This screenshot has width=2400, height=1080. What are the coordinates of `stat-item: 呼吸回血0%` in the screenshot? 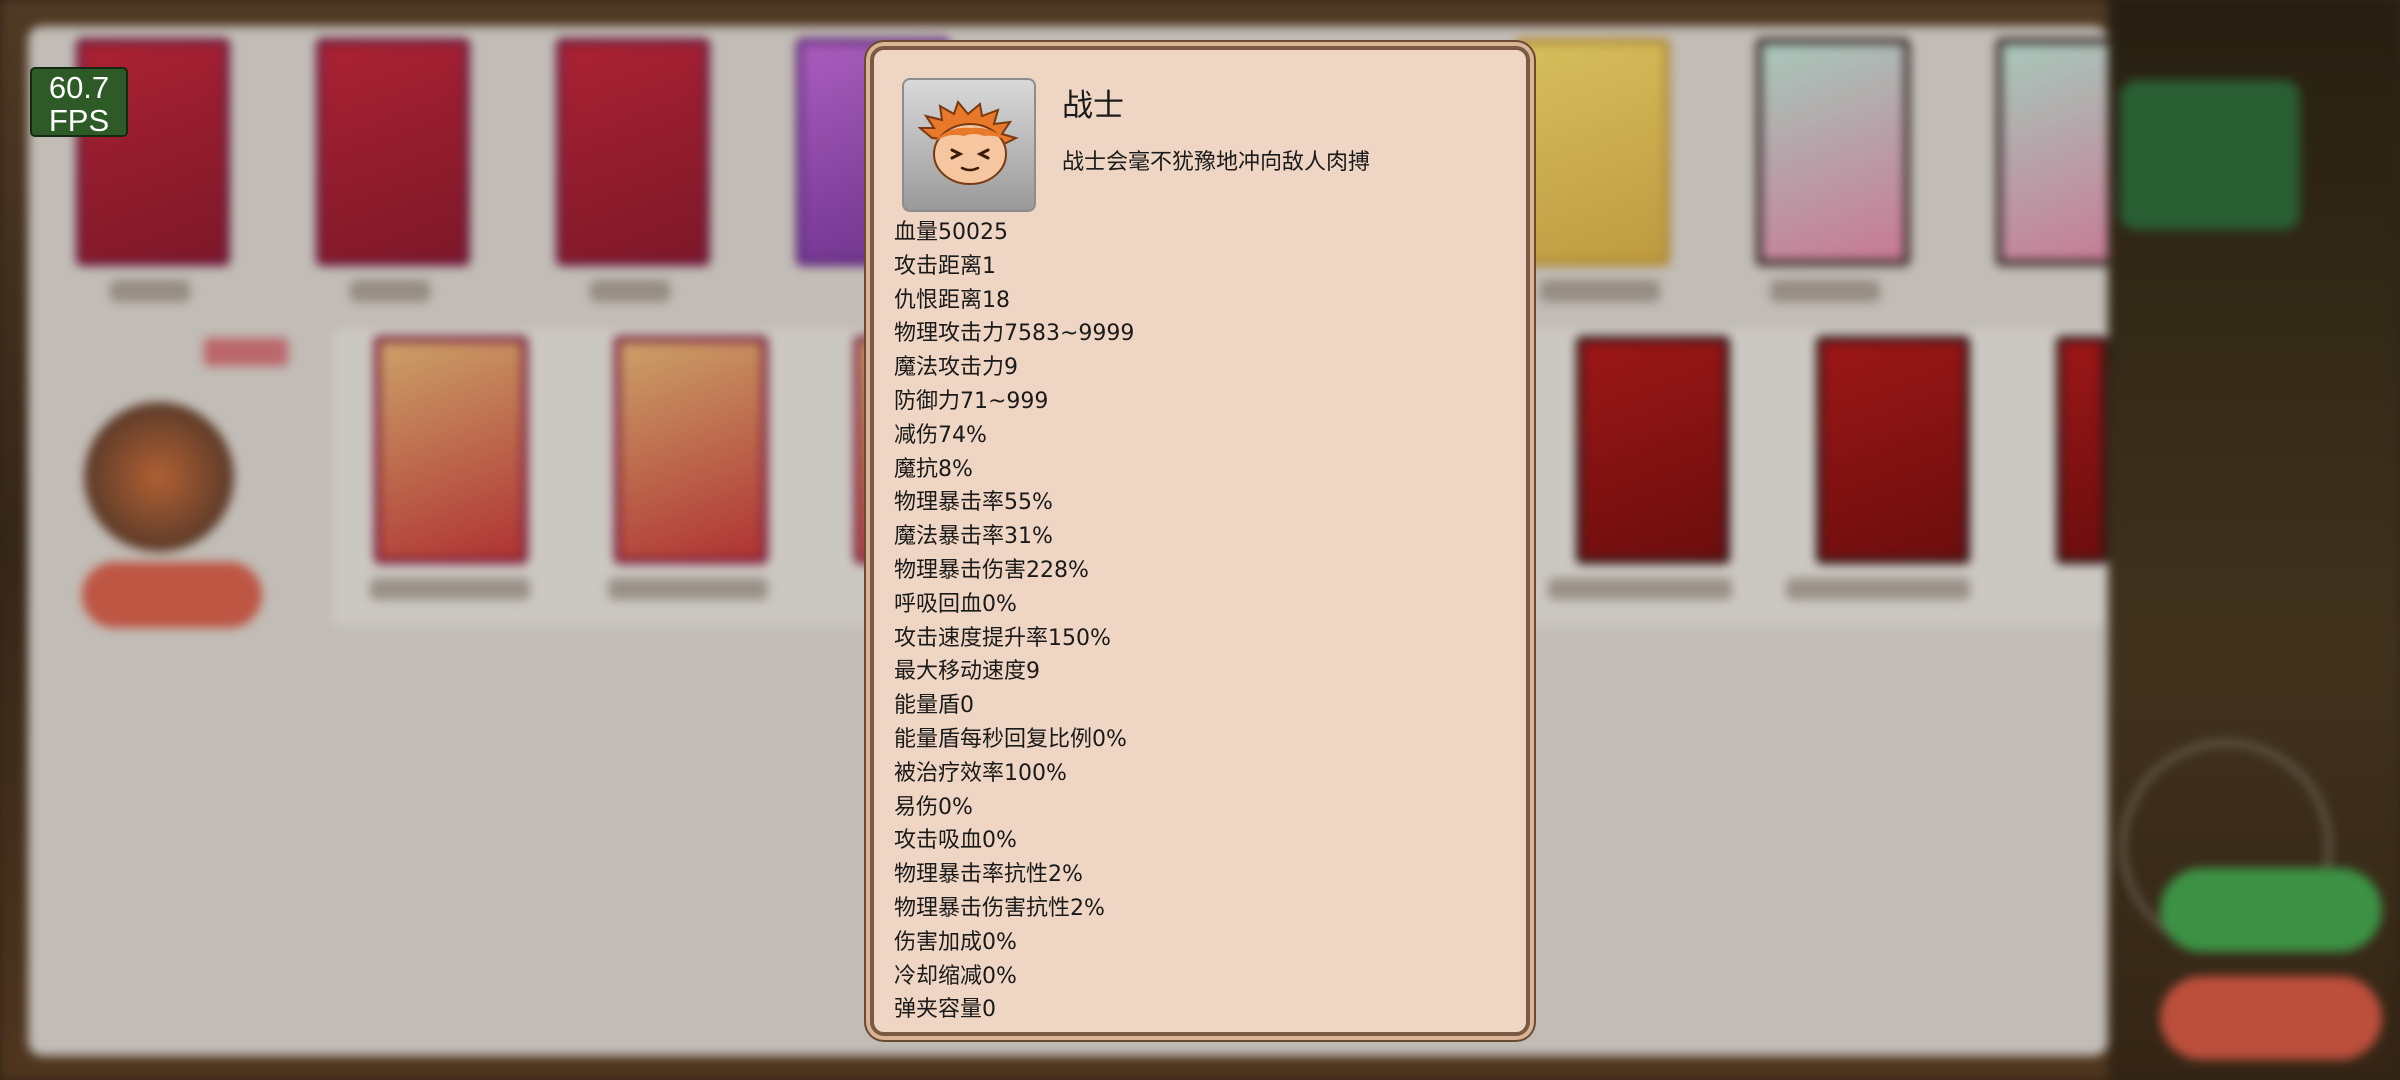 It's located at (955, 604).